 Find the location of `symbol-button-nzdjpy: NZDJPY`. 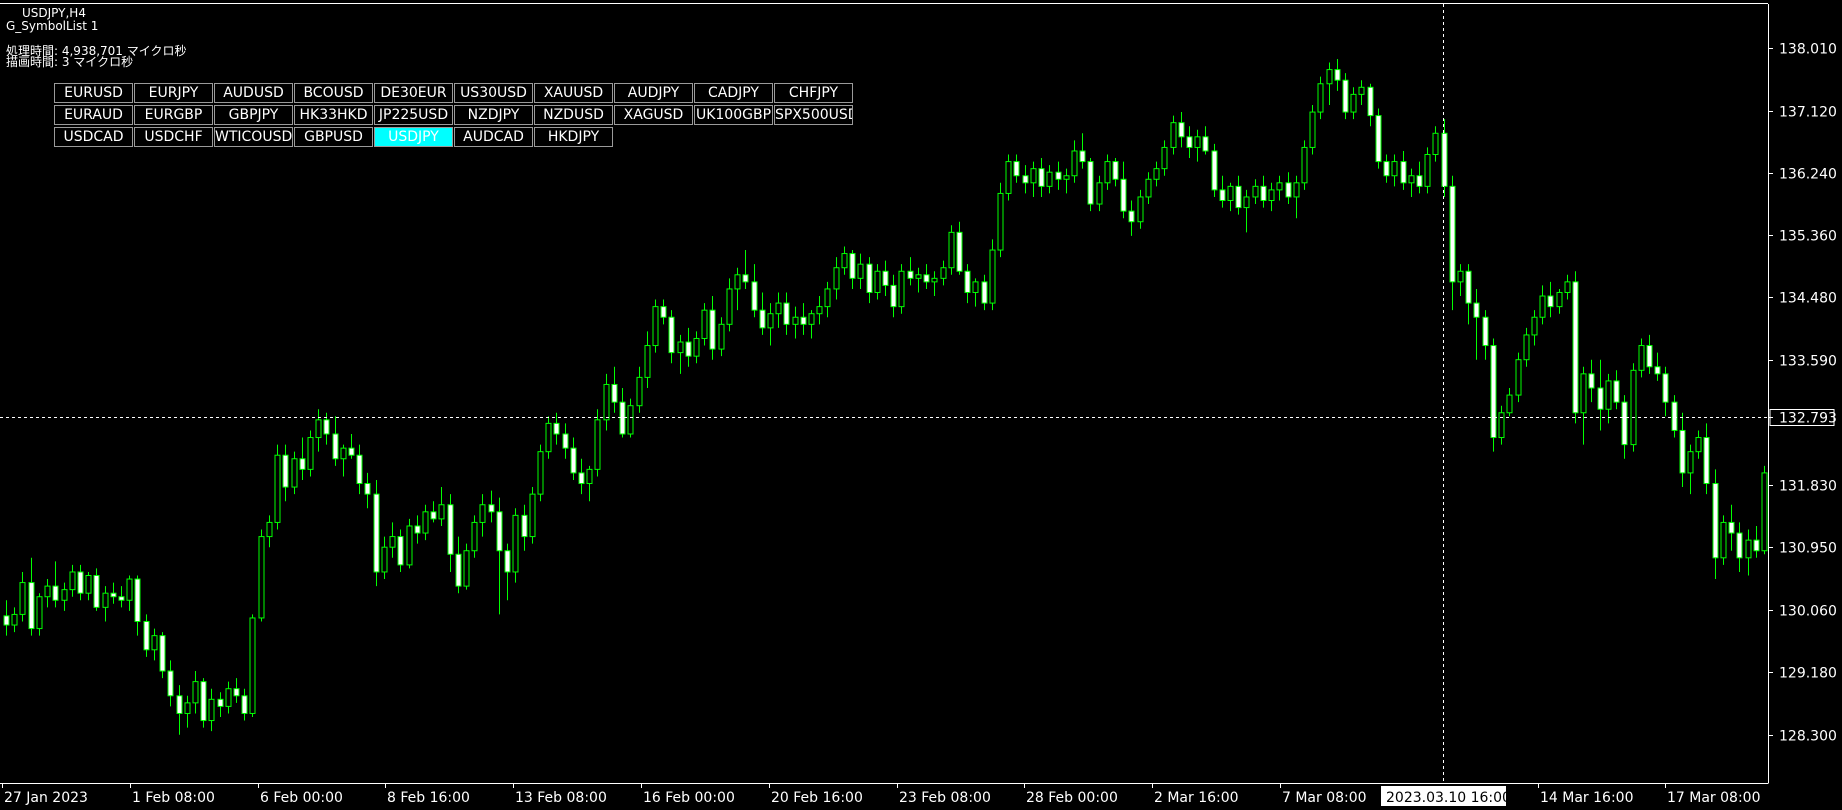

symbol-button-nzdjpy: NZDJPY is located at coordinates (493, 115).